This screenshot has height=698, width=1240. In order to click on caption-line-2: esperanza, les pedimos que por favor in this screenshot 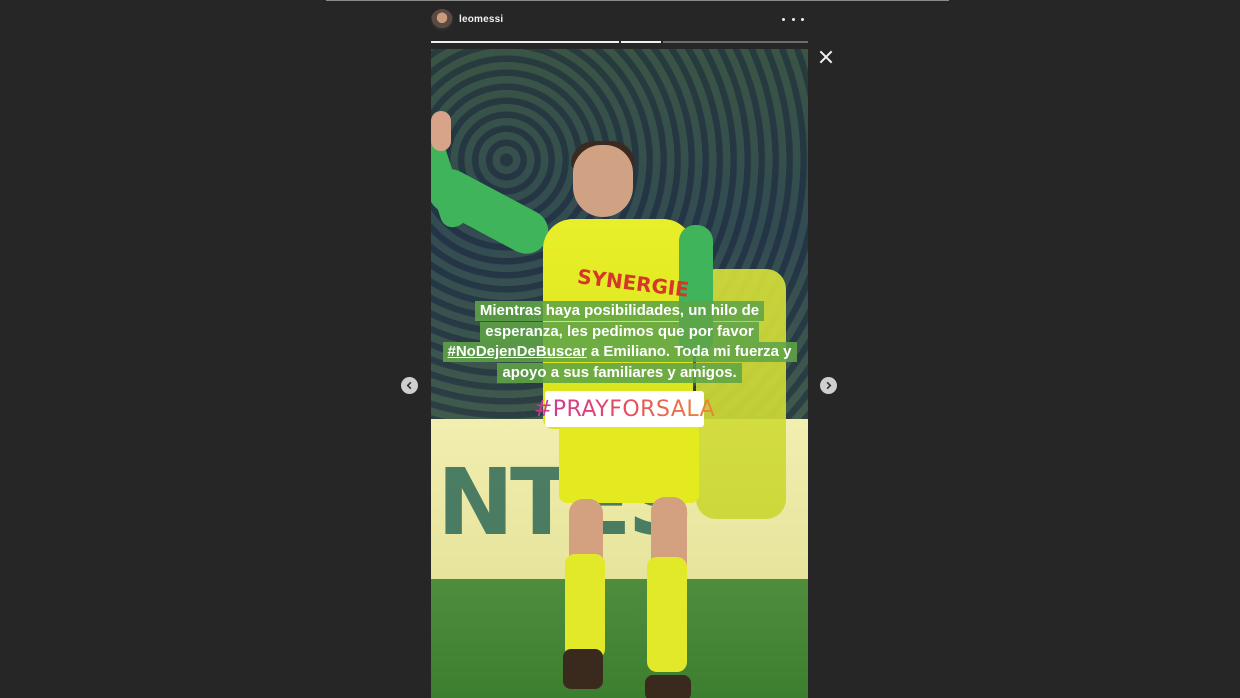, I will do `click(619, 331)`.